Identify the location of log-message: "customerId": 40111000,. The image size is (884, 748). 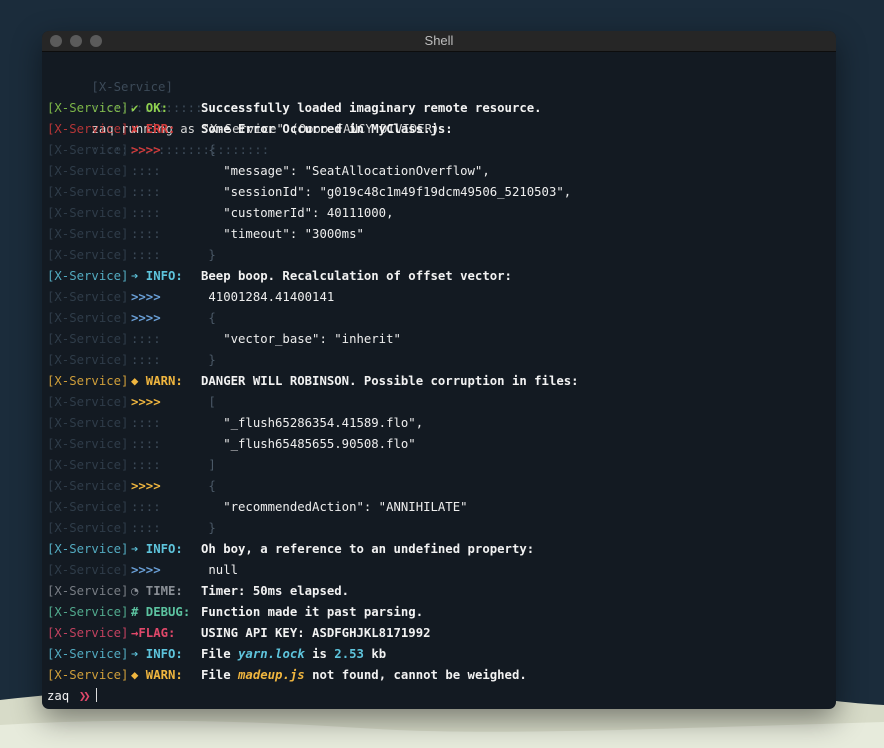
(297, 213).